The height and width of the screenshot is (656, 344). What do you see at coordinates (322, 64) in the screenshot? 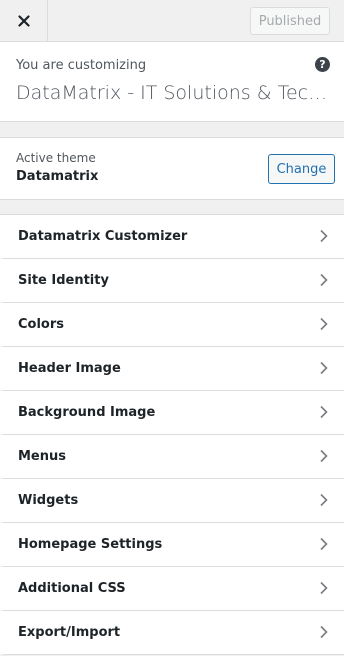
I see `help-icon: ?` at bounding box center [322, 64].